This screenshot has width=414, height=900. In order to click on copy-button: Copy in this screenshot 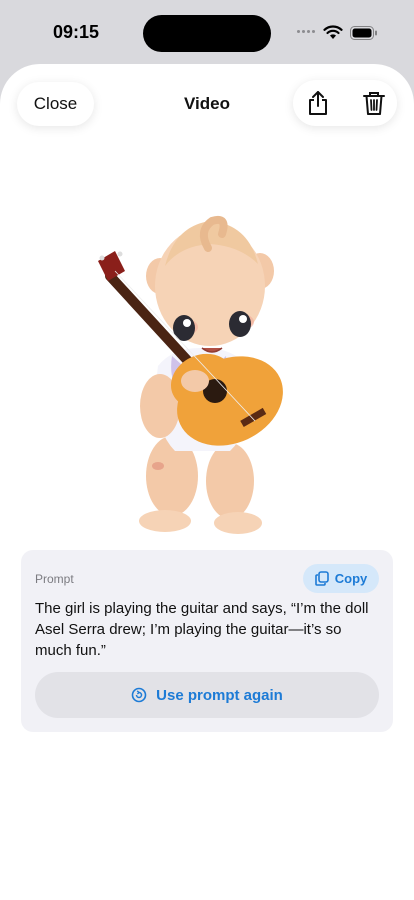, I will do `click(341, 578)`.